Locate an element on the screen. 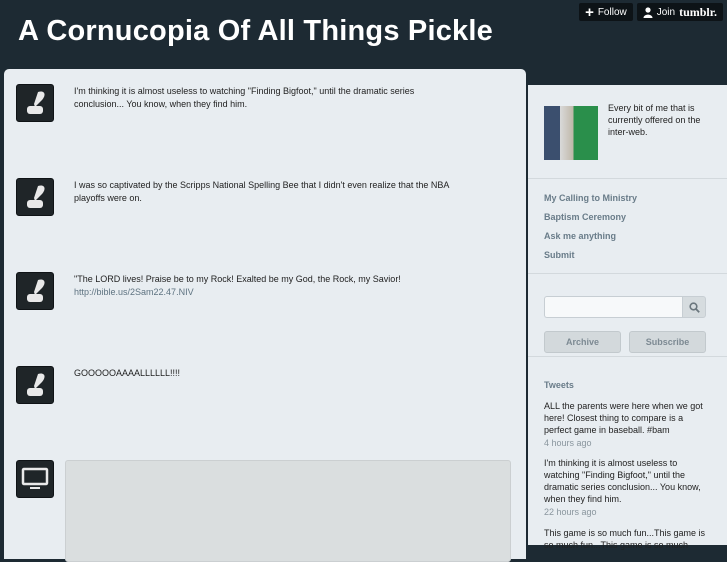 The height and width of the screenshot is (562, 727). sidebar-link-baptism: Baptism Ceremony is located at coordinates (585, 217).